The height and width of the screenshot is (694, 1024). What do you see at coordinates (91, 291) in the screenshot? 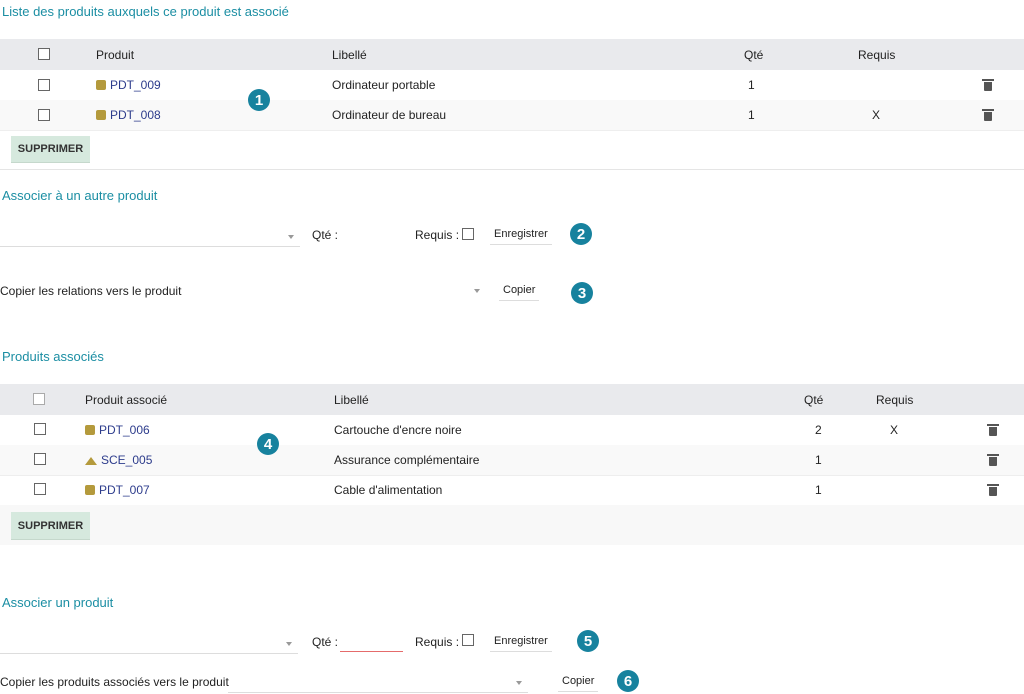
I see `copy-relations-label: Copier les relations vers le produit` at bounding box center [91, 291].